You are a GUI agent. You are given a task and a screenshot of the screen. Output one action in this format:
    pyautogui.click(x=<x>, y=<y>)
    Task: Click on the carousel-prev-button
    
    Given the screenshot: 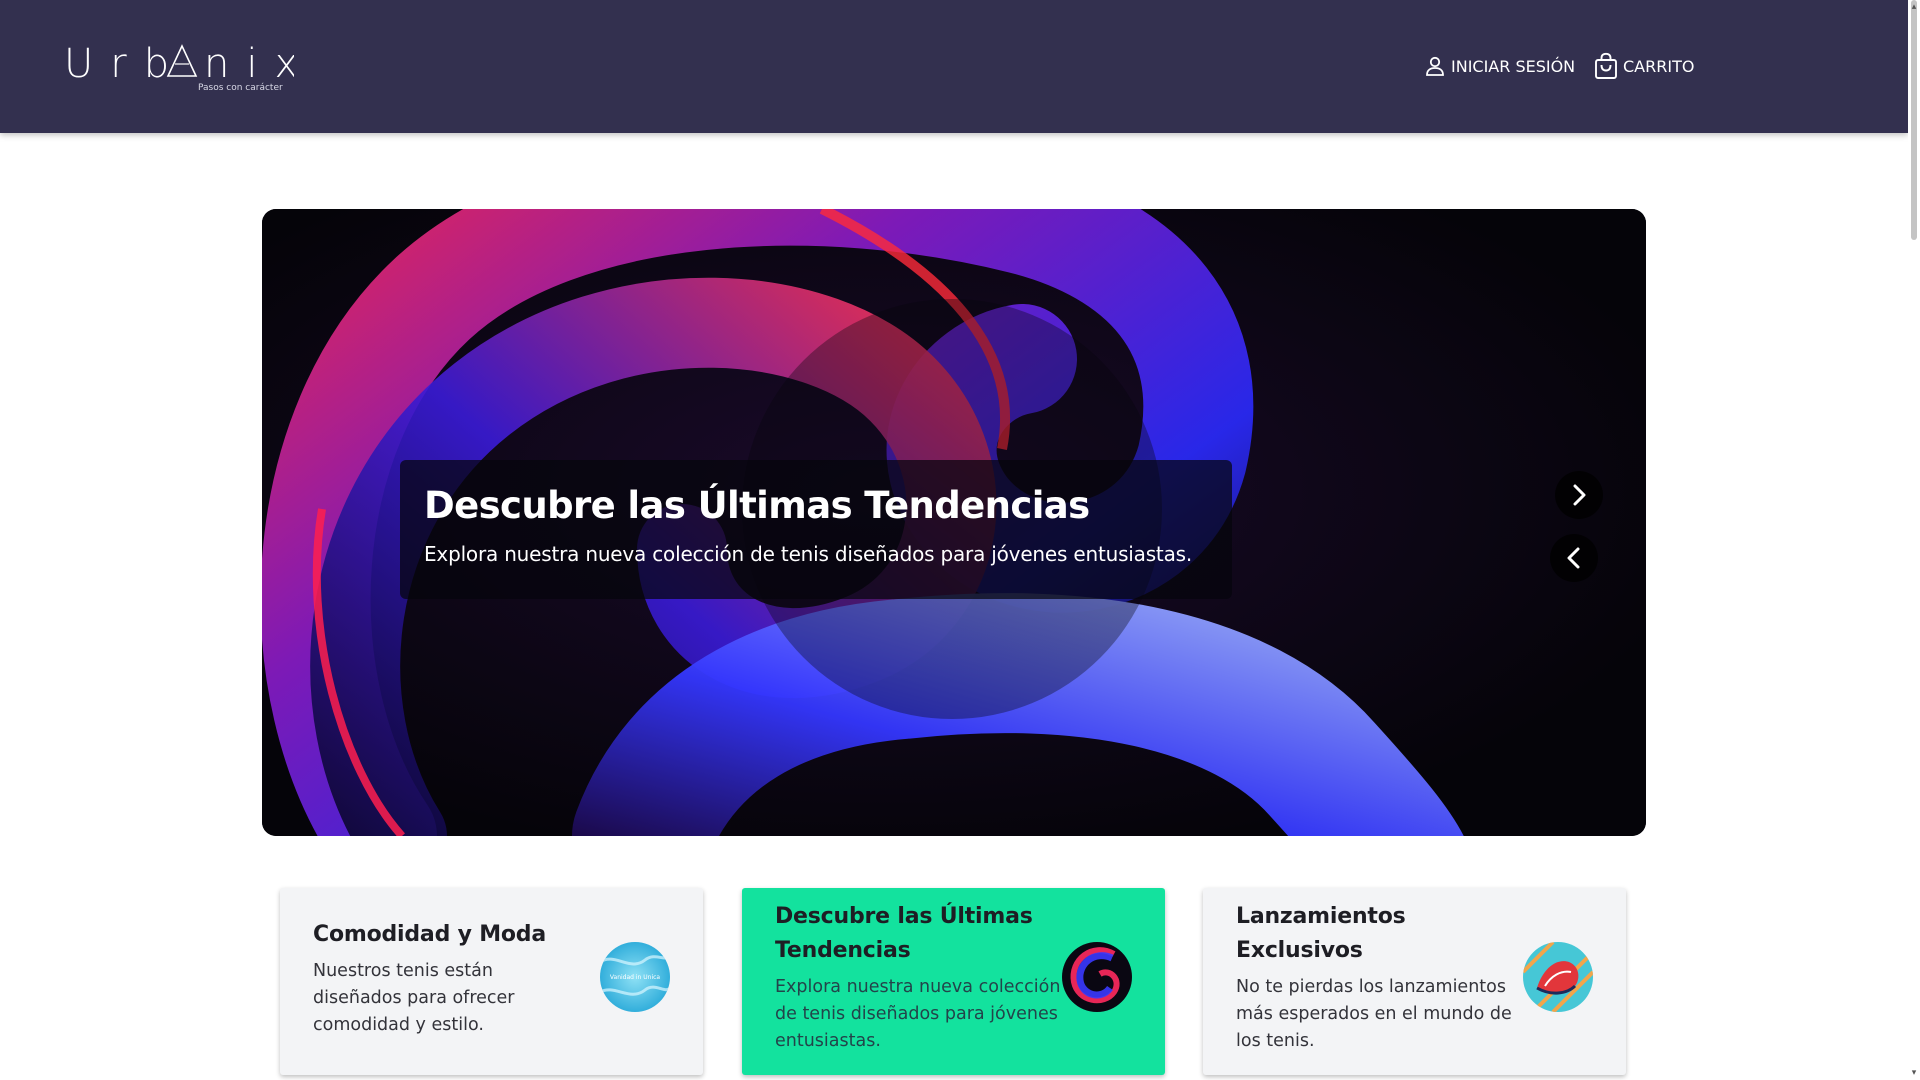 What is the action you would take?
    pyautogui.click(x=1574, y=558)
    